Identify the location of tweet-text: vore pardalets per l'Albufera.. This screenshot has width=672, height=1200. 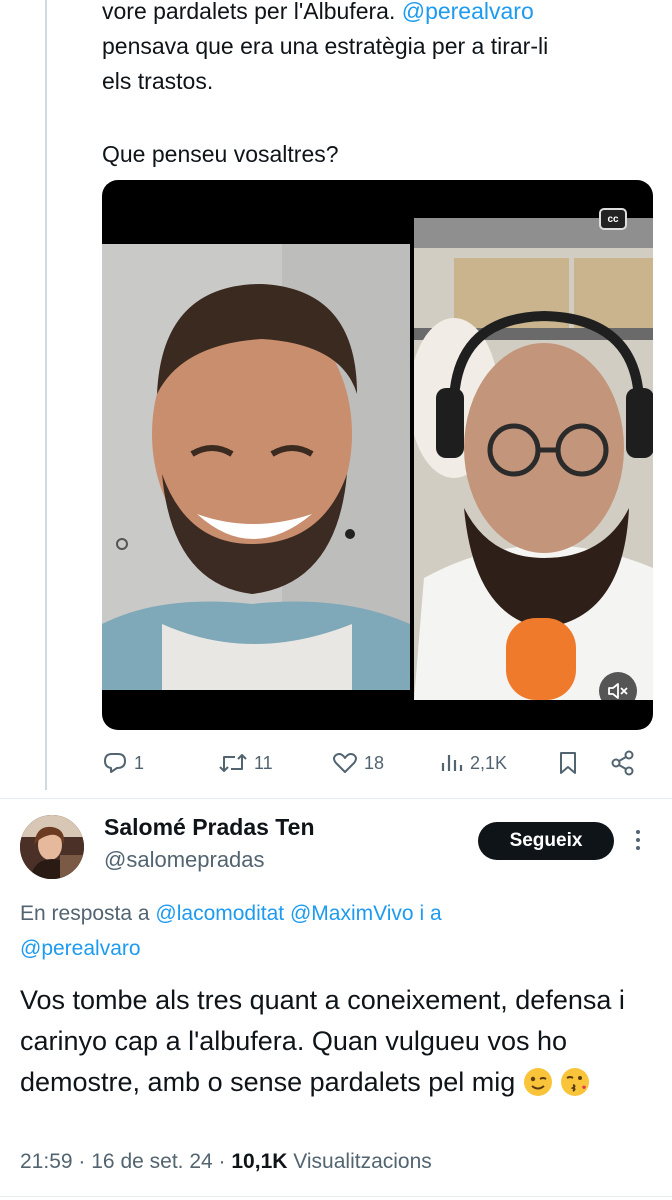
(252, 12).